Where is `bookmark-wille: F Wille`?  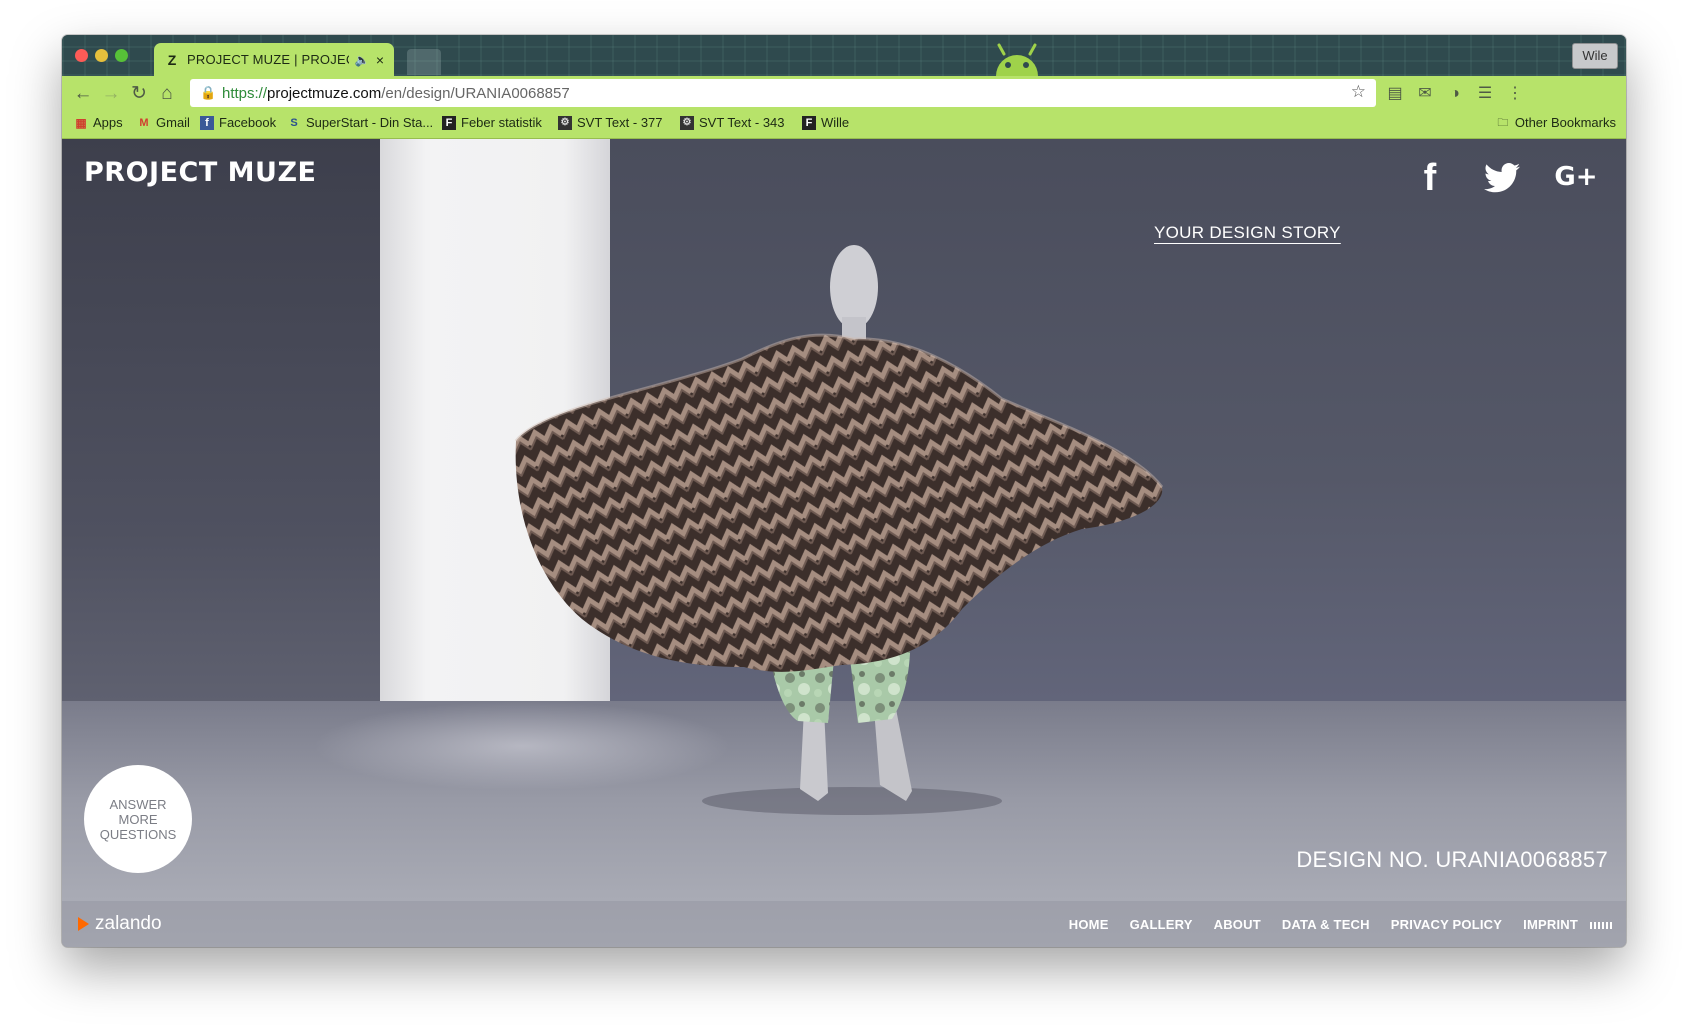 bookmark-wille: F Wille is located at coordinates (825, 122).